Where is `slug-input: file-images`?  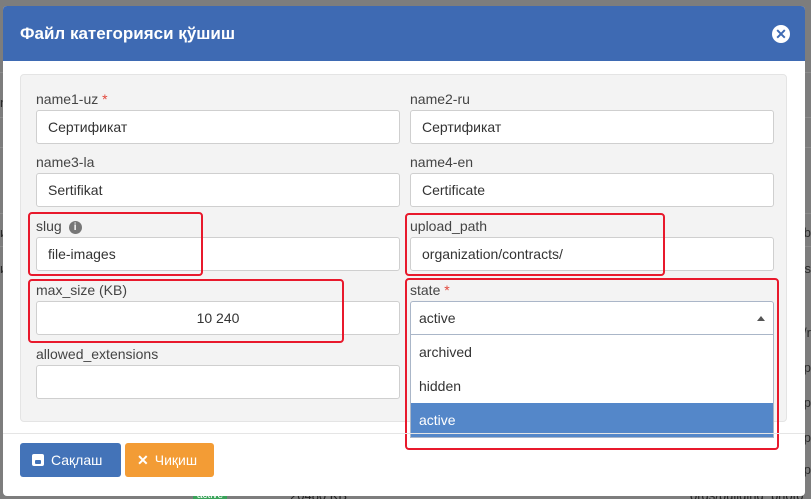
slug-input: file-images is located at coordinates (218, 254).